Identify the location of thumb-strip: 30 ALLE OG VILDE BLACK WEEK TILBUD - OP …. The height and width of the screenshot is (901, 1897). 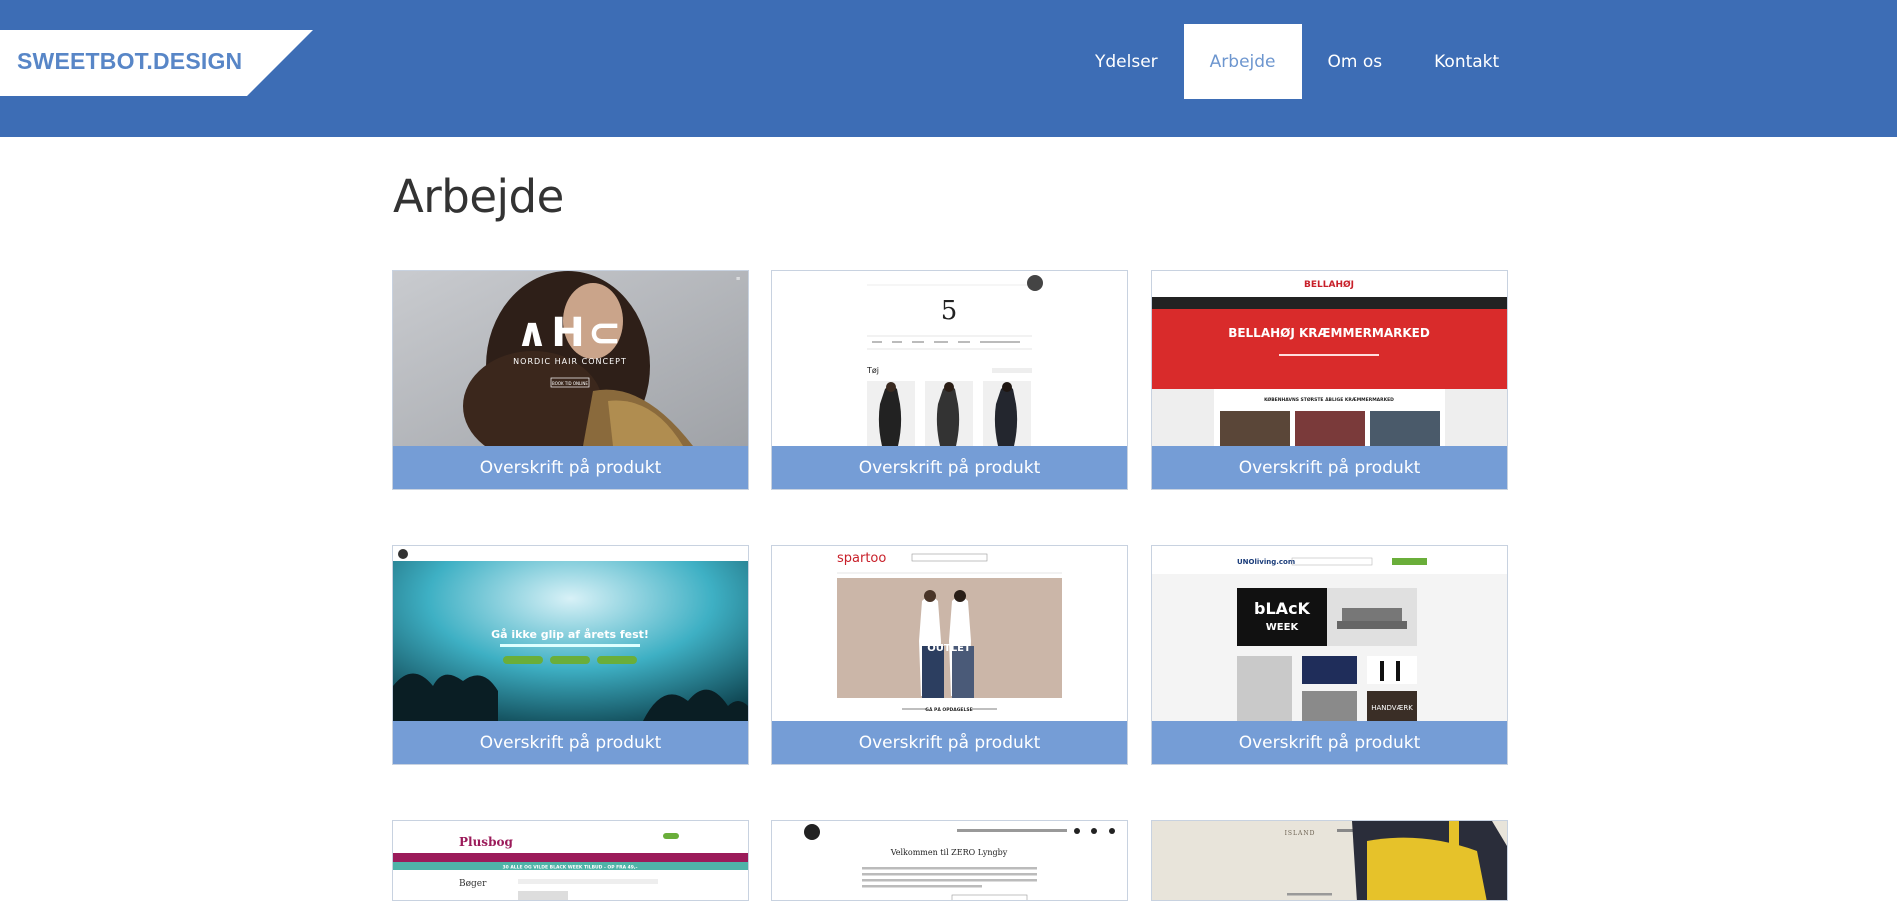
(569, 868).